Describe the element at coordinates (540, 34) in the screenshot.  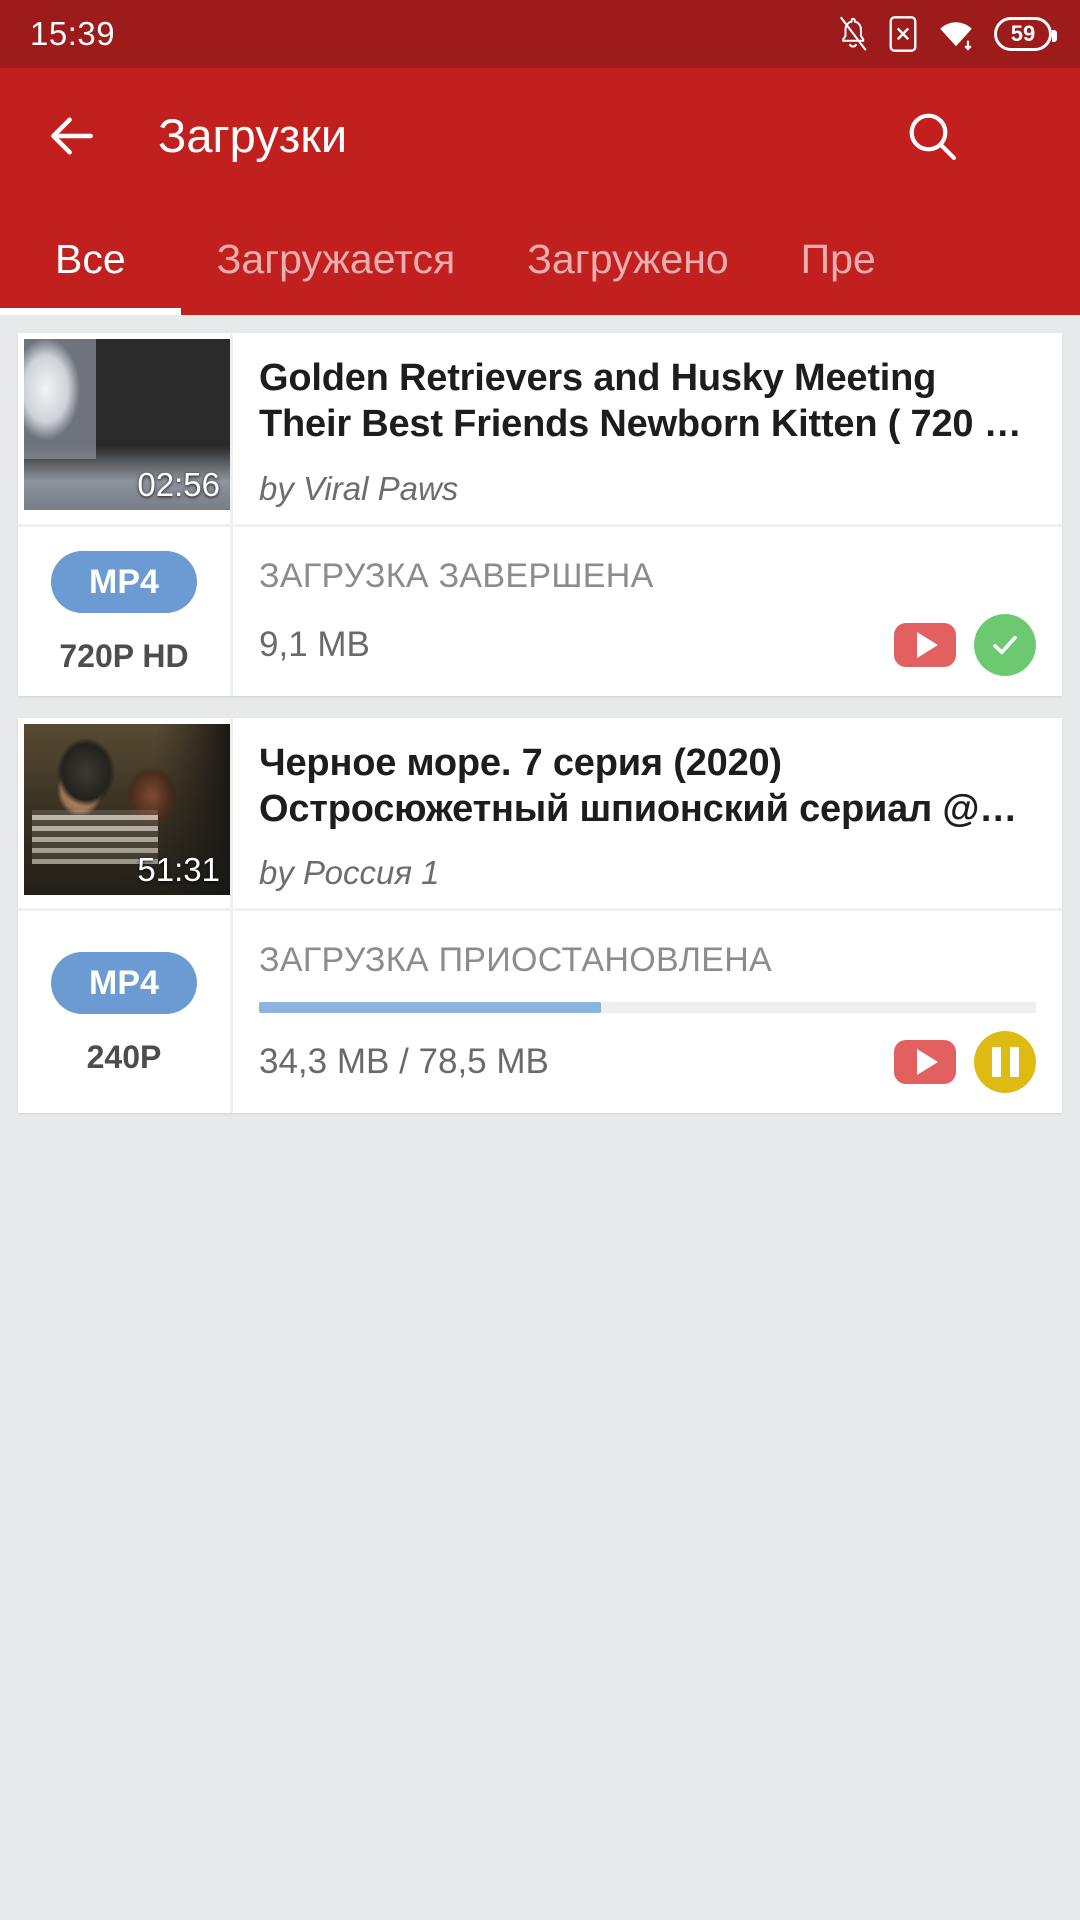
I see `status-bar: 15:39 59` at that location.